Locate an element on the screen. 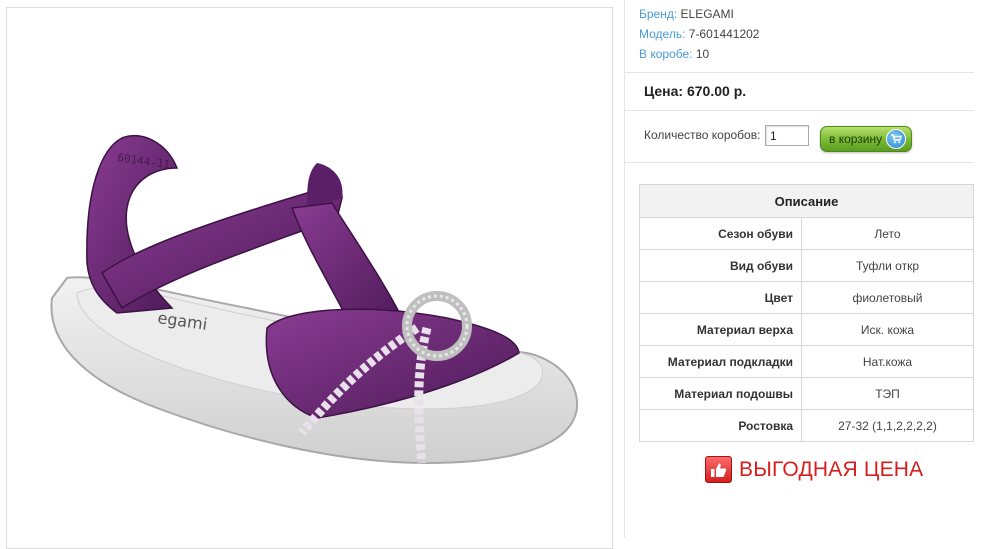 The image size is (983, 549). table-row: Материал подкладки Нат.кожа is located at coordinates (806, 361).